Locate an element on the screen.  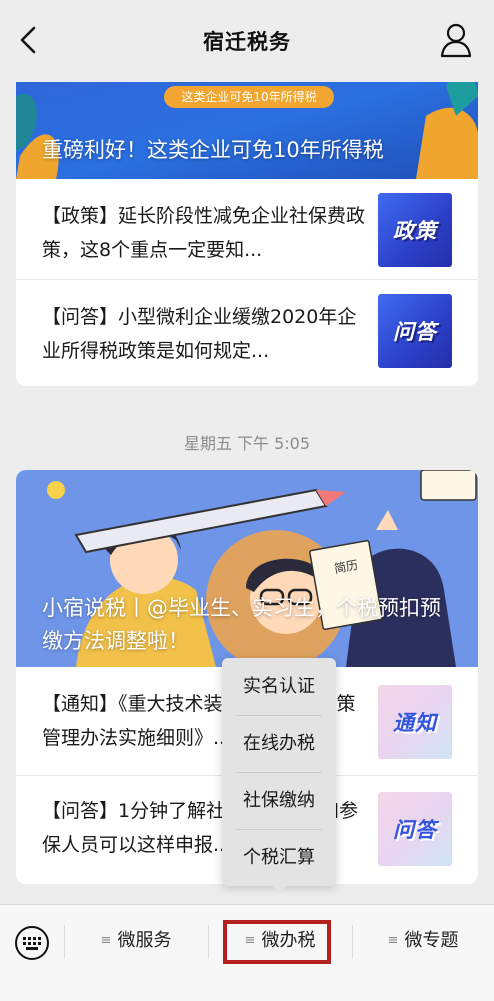
popup-arrow is located at coordinates (279, 888).